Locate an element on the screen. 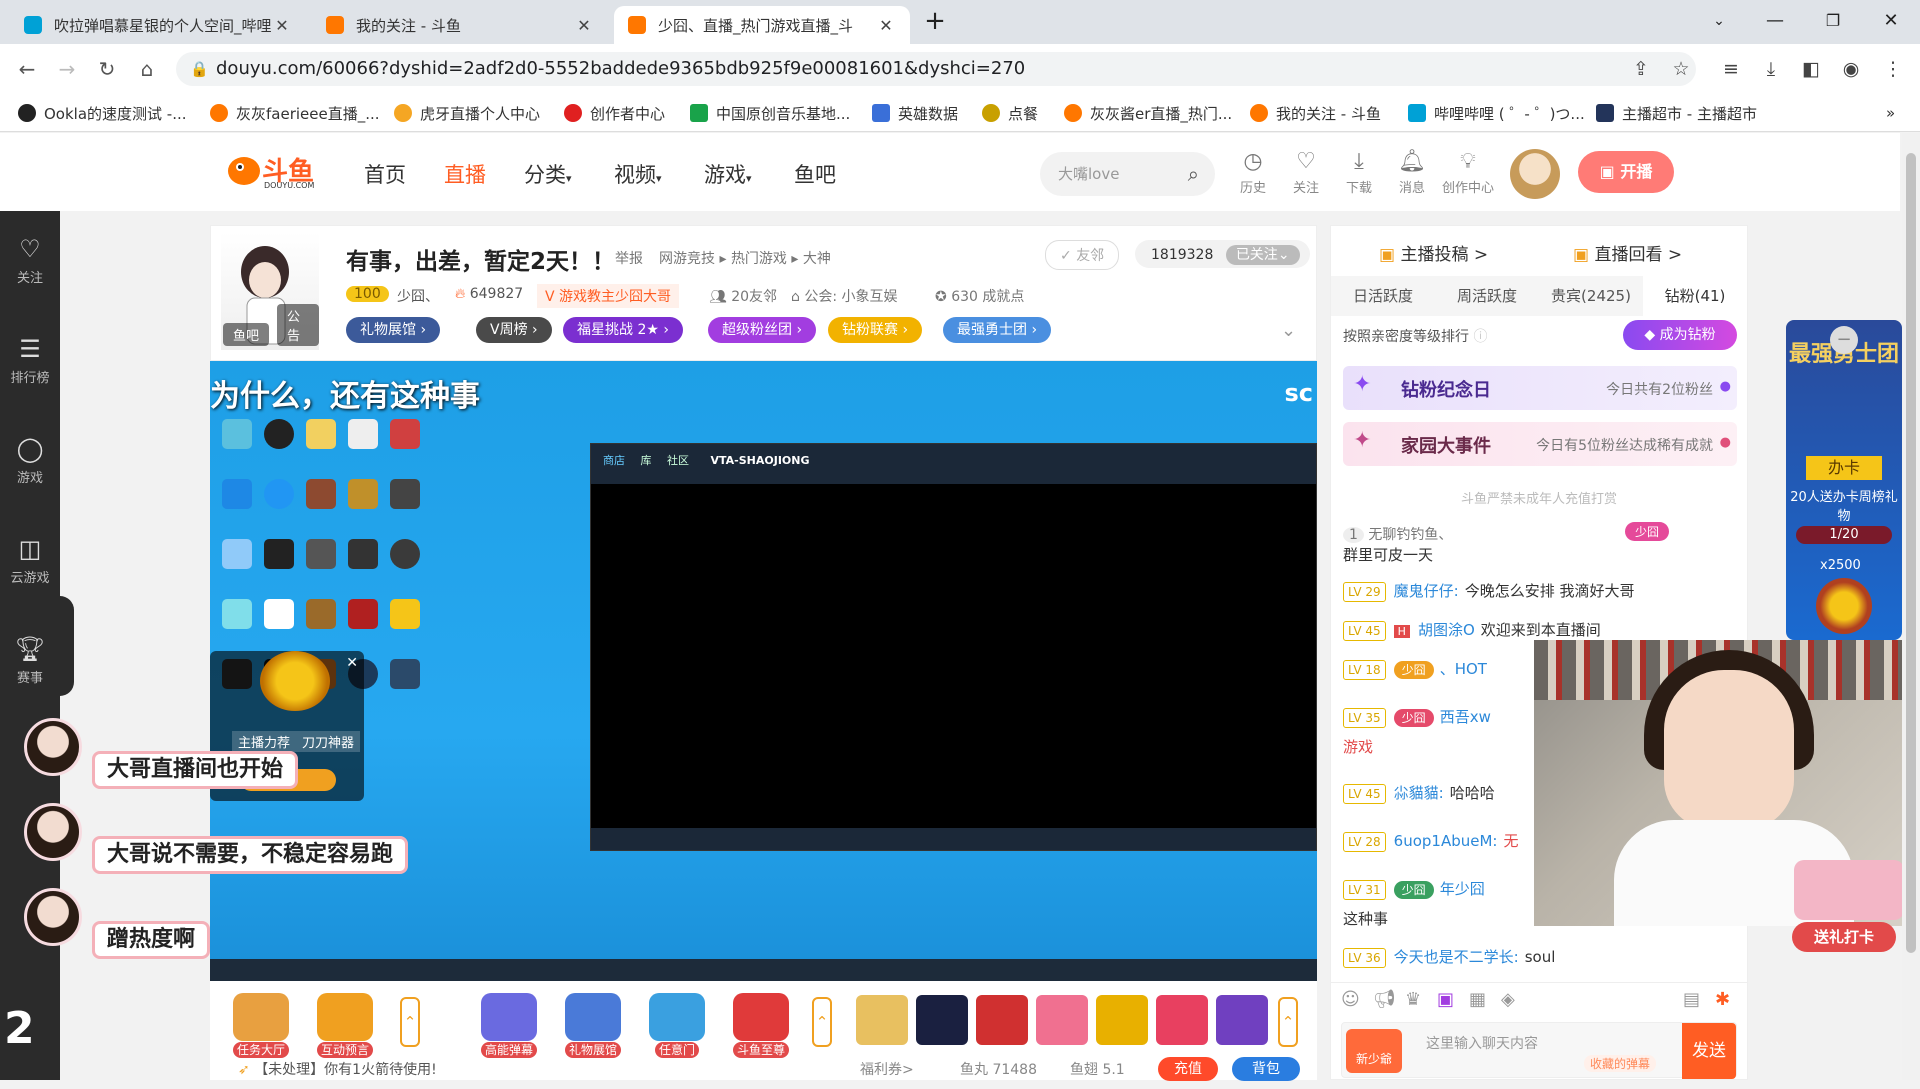 This screenshot has width=1920, height=1089. close-icon: ✕ is located at coordinates (352, 663).